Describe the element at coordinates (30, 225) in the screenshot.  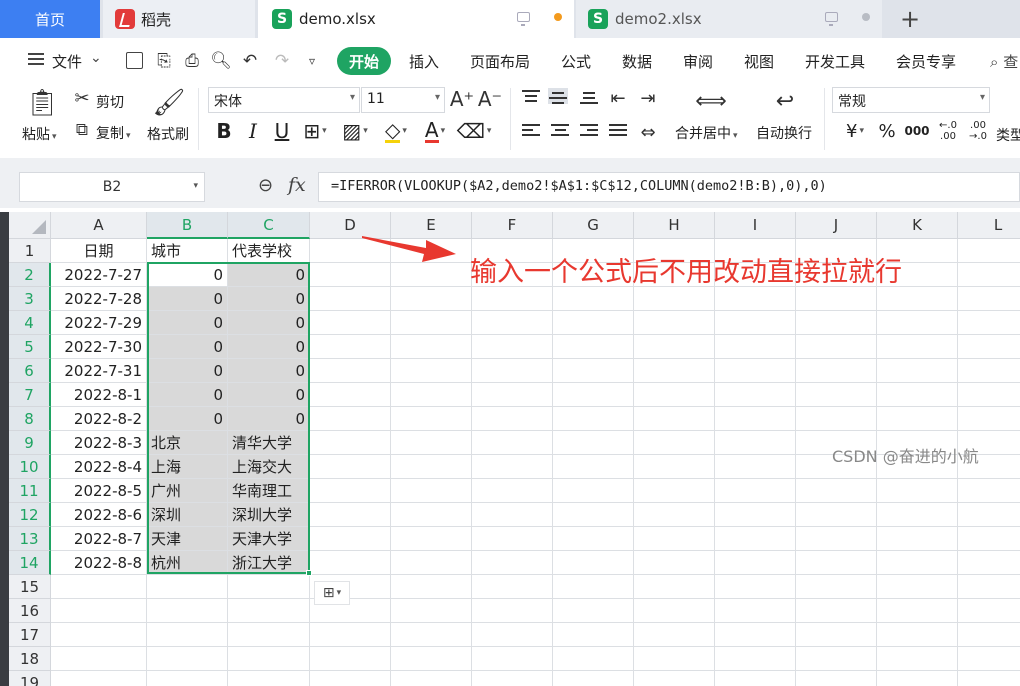
I see `select-all-corner` at that location.